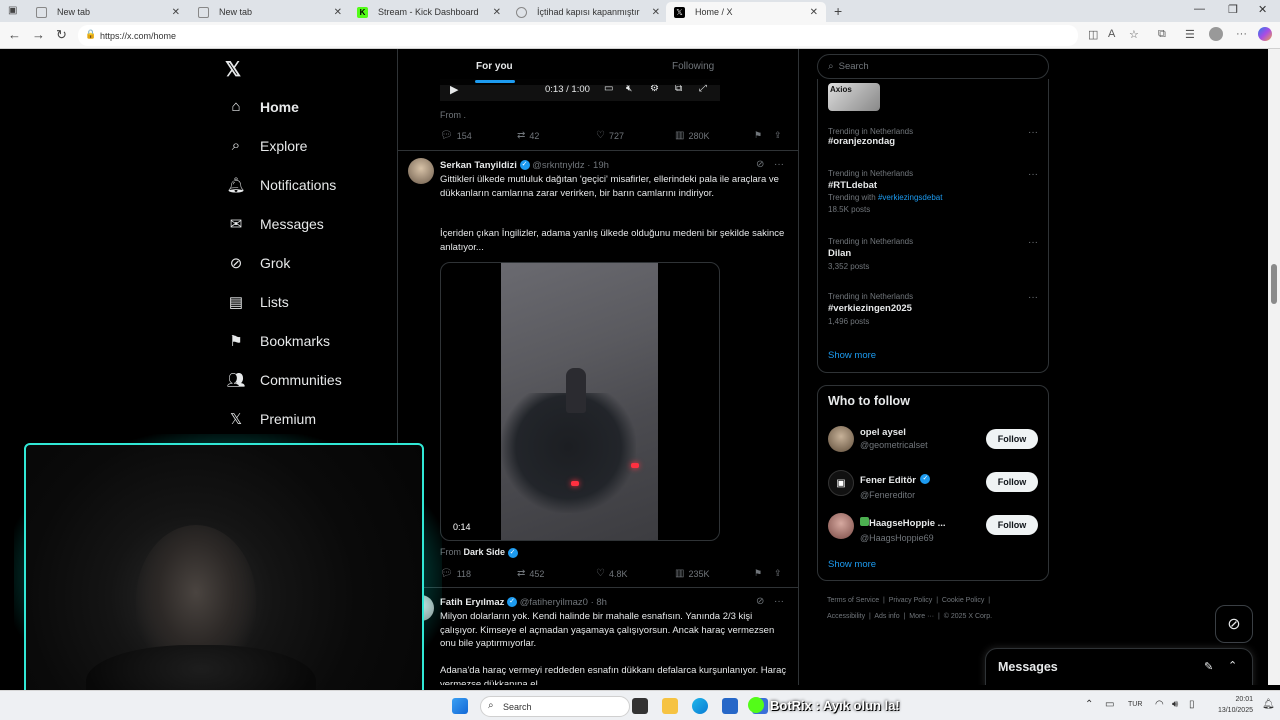 The height and width of the screenshot is (720, 1280). I want to click on reply-button: 💬︎ 154, so click(456, 135).